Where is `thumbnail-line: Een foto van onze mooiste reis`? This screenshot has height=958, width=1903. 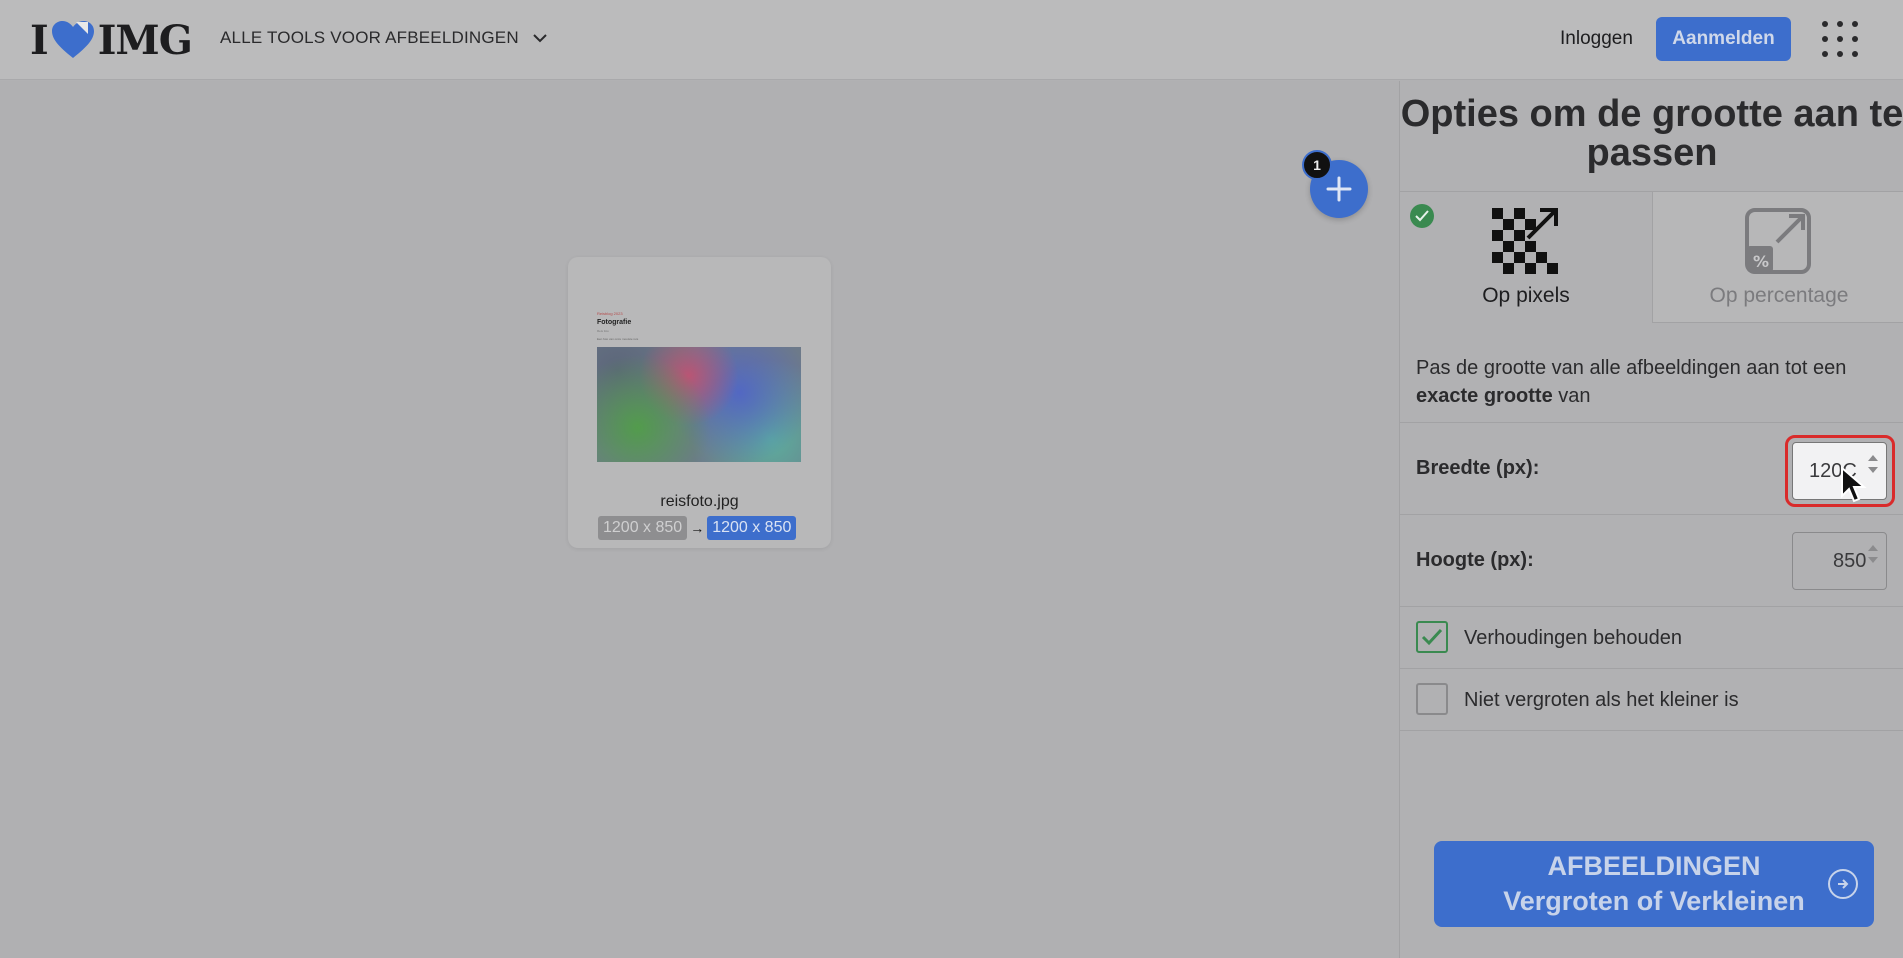
thumbnail-line: Een foto van onze mooiste reis is located at coordinates (618, 339).